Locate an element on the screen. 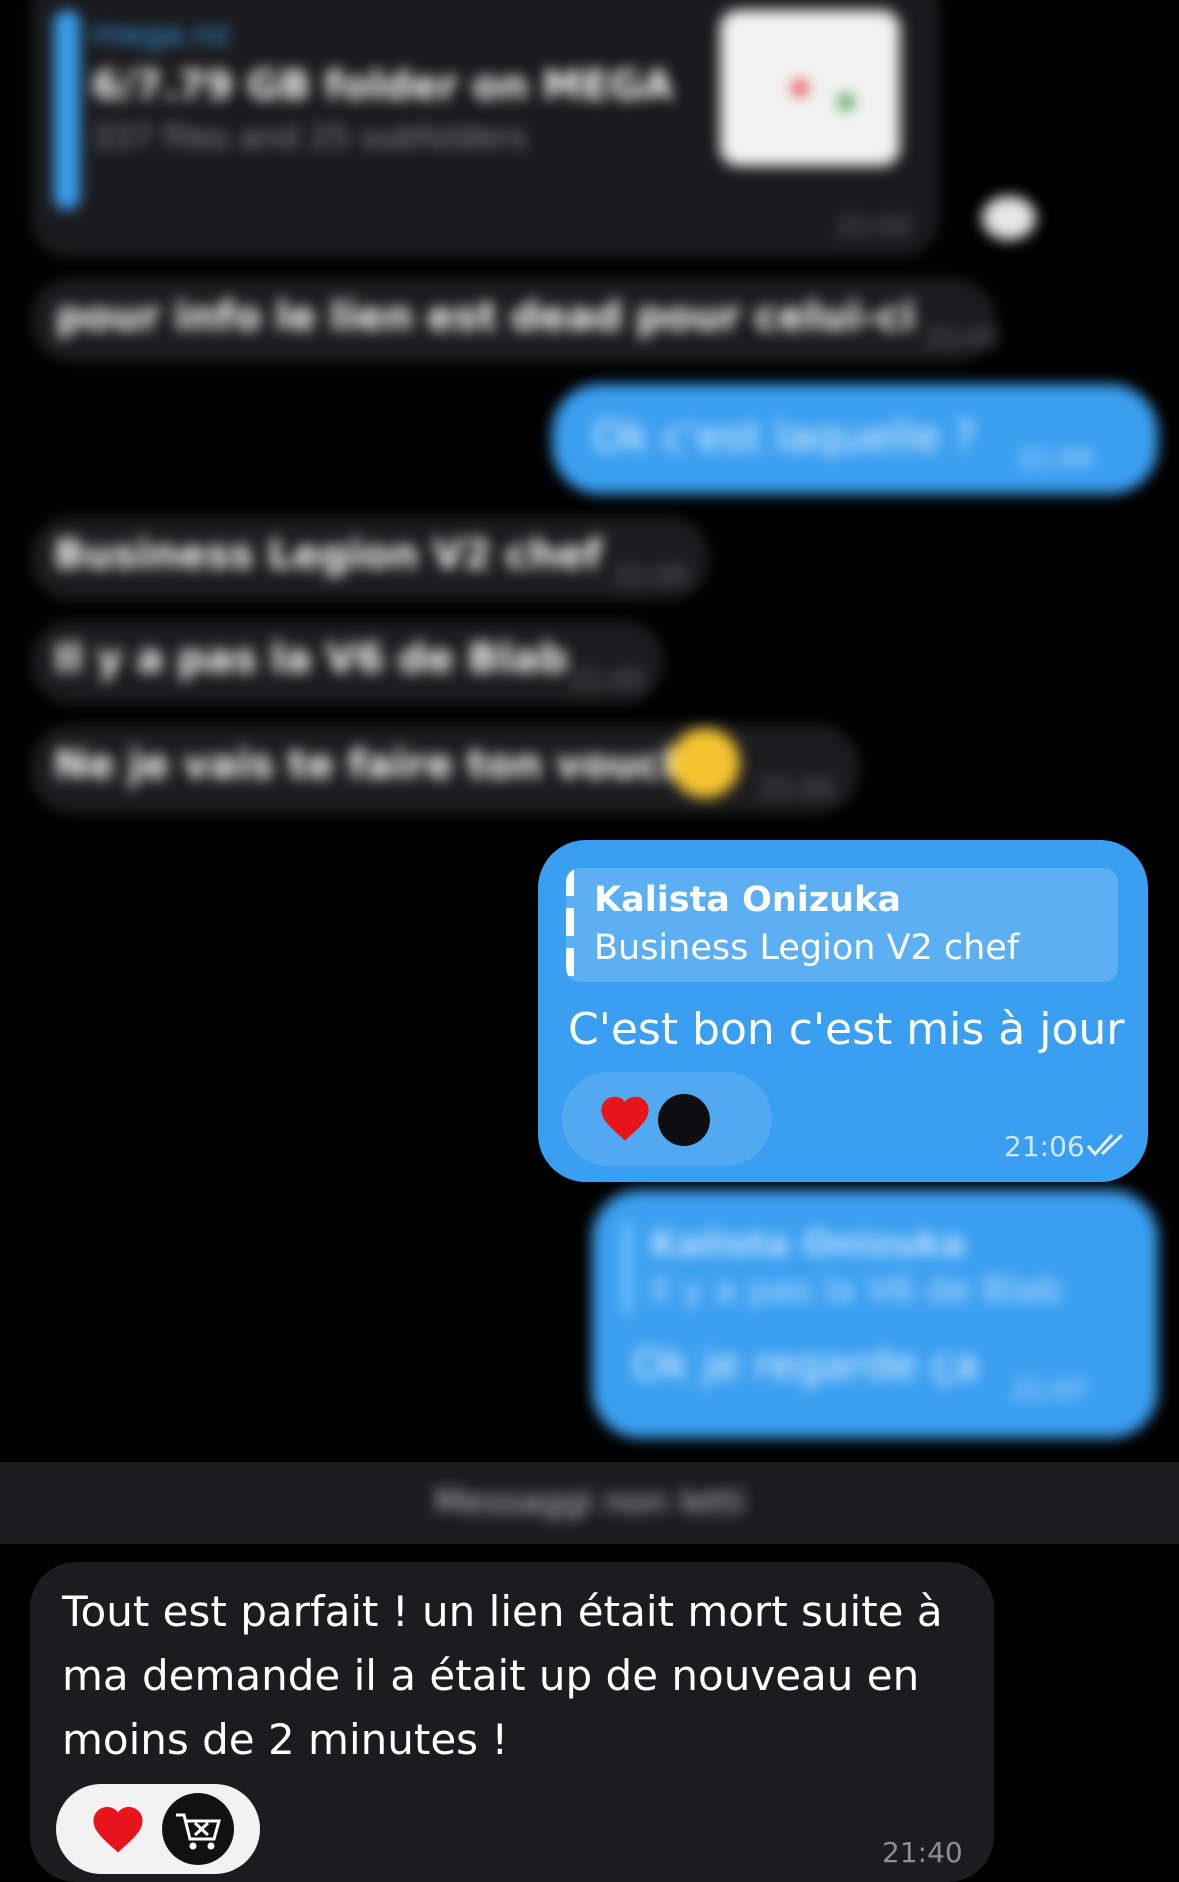  quoted-text: Business Legion V2 chef is located at coordinates (807, 948).